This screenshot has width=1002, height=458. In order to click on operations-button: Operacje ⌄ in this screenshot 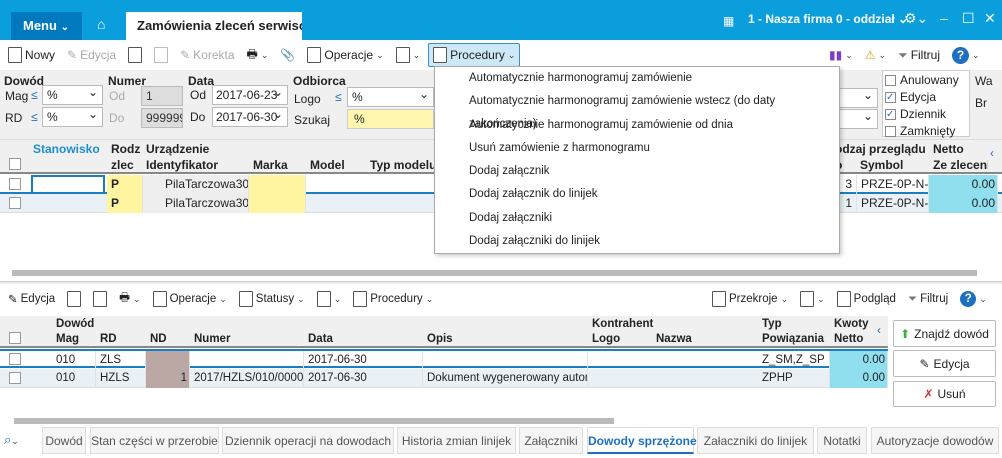, I will do `click(345, 55)`.